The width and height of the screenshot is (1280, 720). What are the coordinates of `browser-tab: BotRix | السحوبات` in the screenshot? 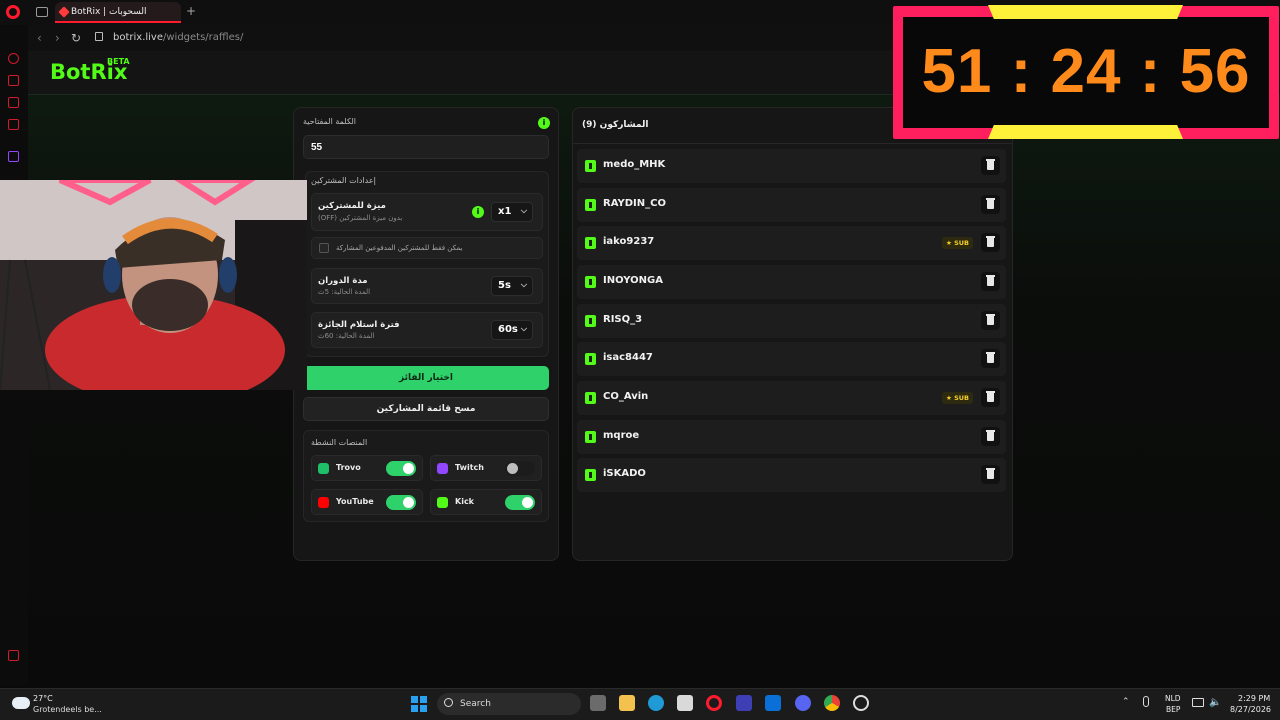 It's located at (118, 12).